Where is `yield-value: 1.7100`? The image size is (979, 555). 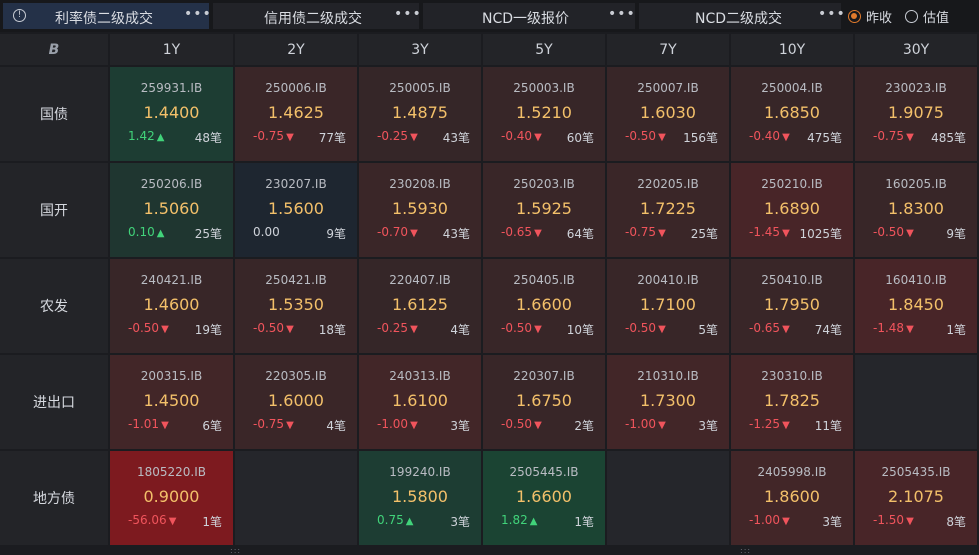 yield-value: 1.7100 is located at coordinates (668, 304).